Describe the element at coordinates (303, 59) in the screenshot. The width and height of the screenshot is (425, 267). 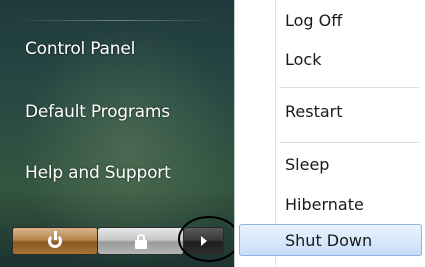
I see `menu-item-lock: Lock` at that location.